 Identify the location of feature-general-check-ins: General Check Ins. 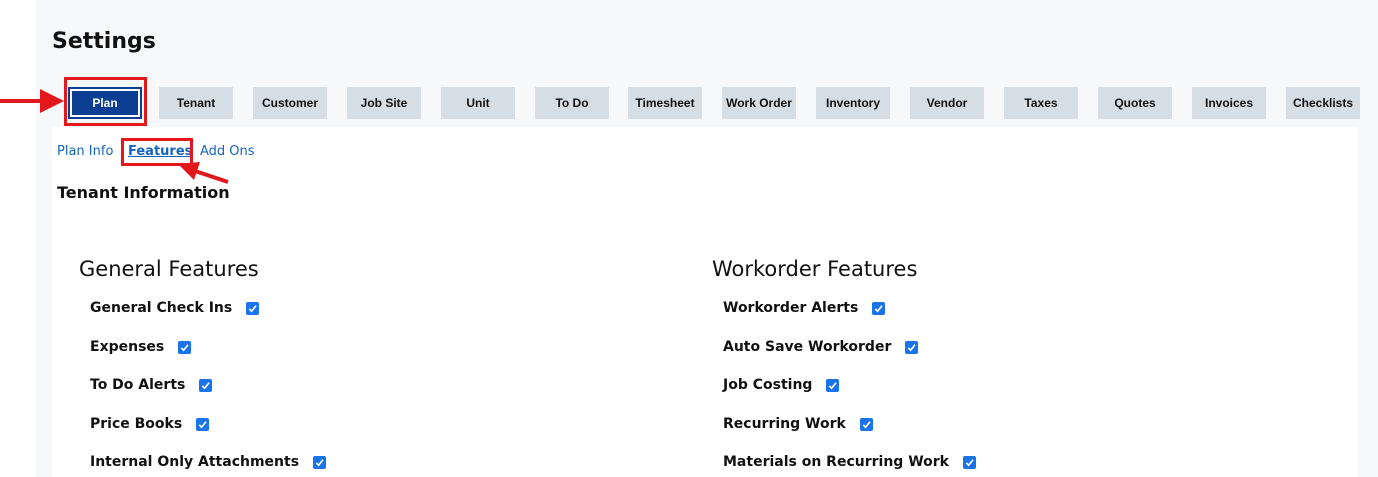
(175, 308).